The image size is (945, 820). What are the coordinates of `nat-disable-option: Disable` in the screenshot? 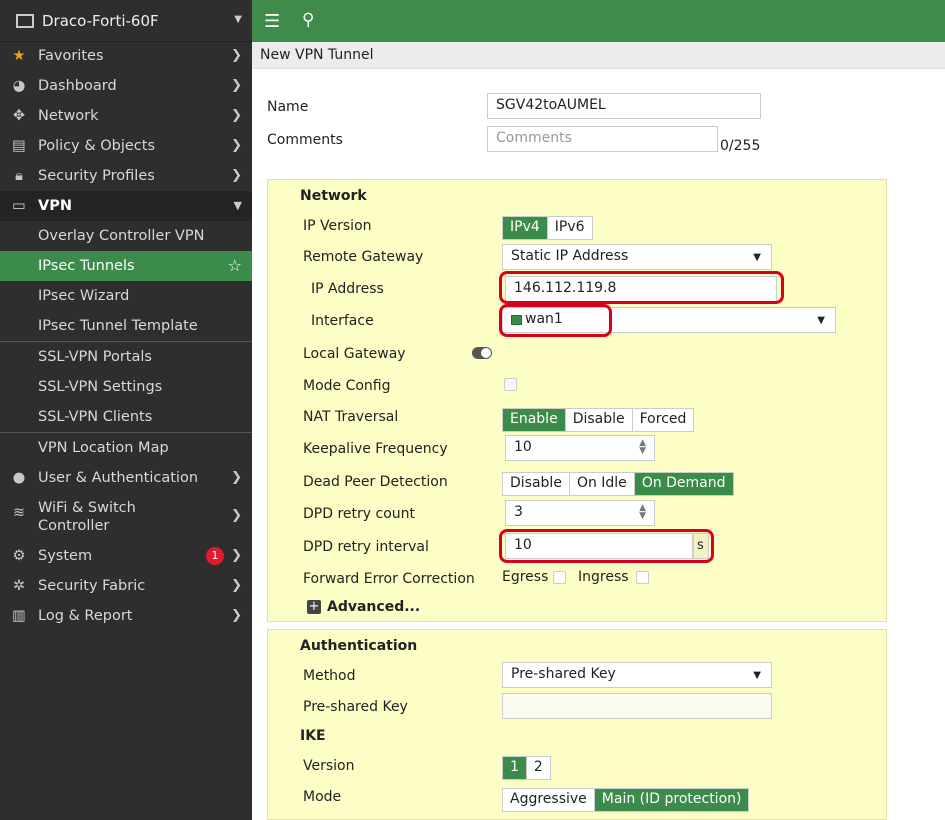 It's located at (599, 420).